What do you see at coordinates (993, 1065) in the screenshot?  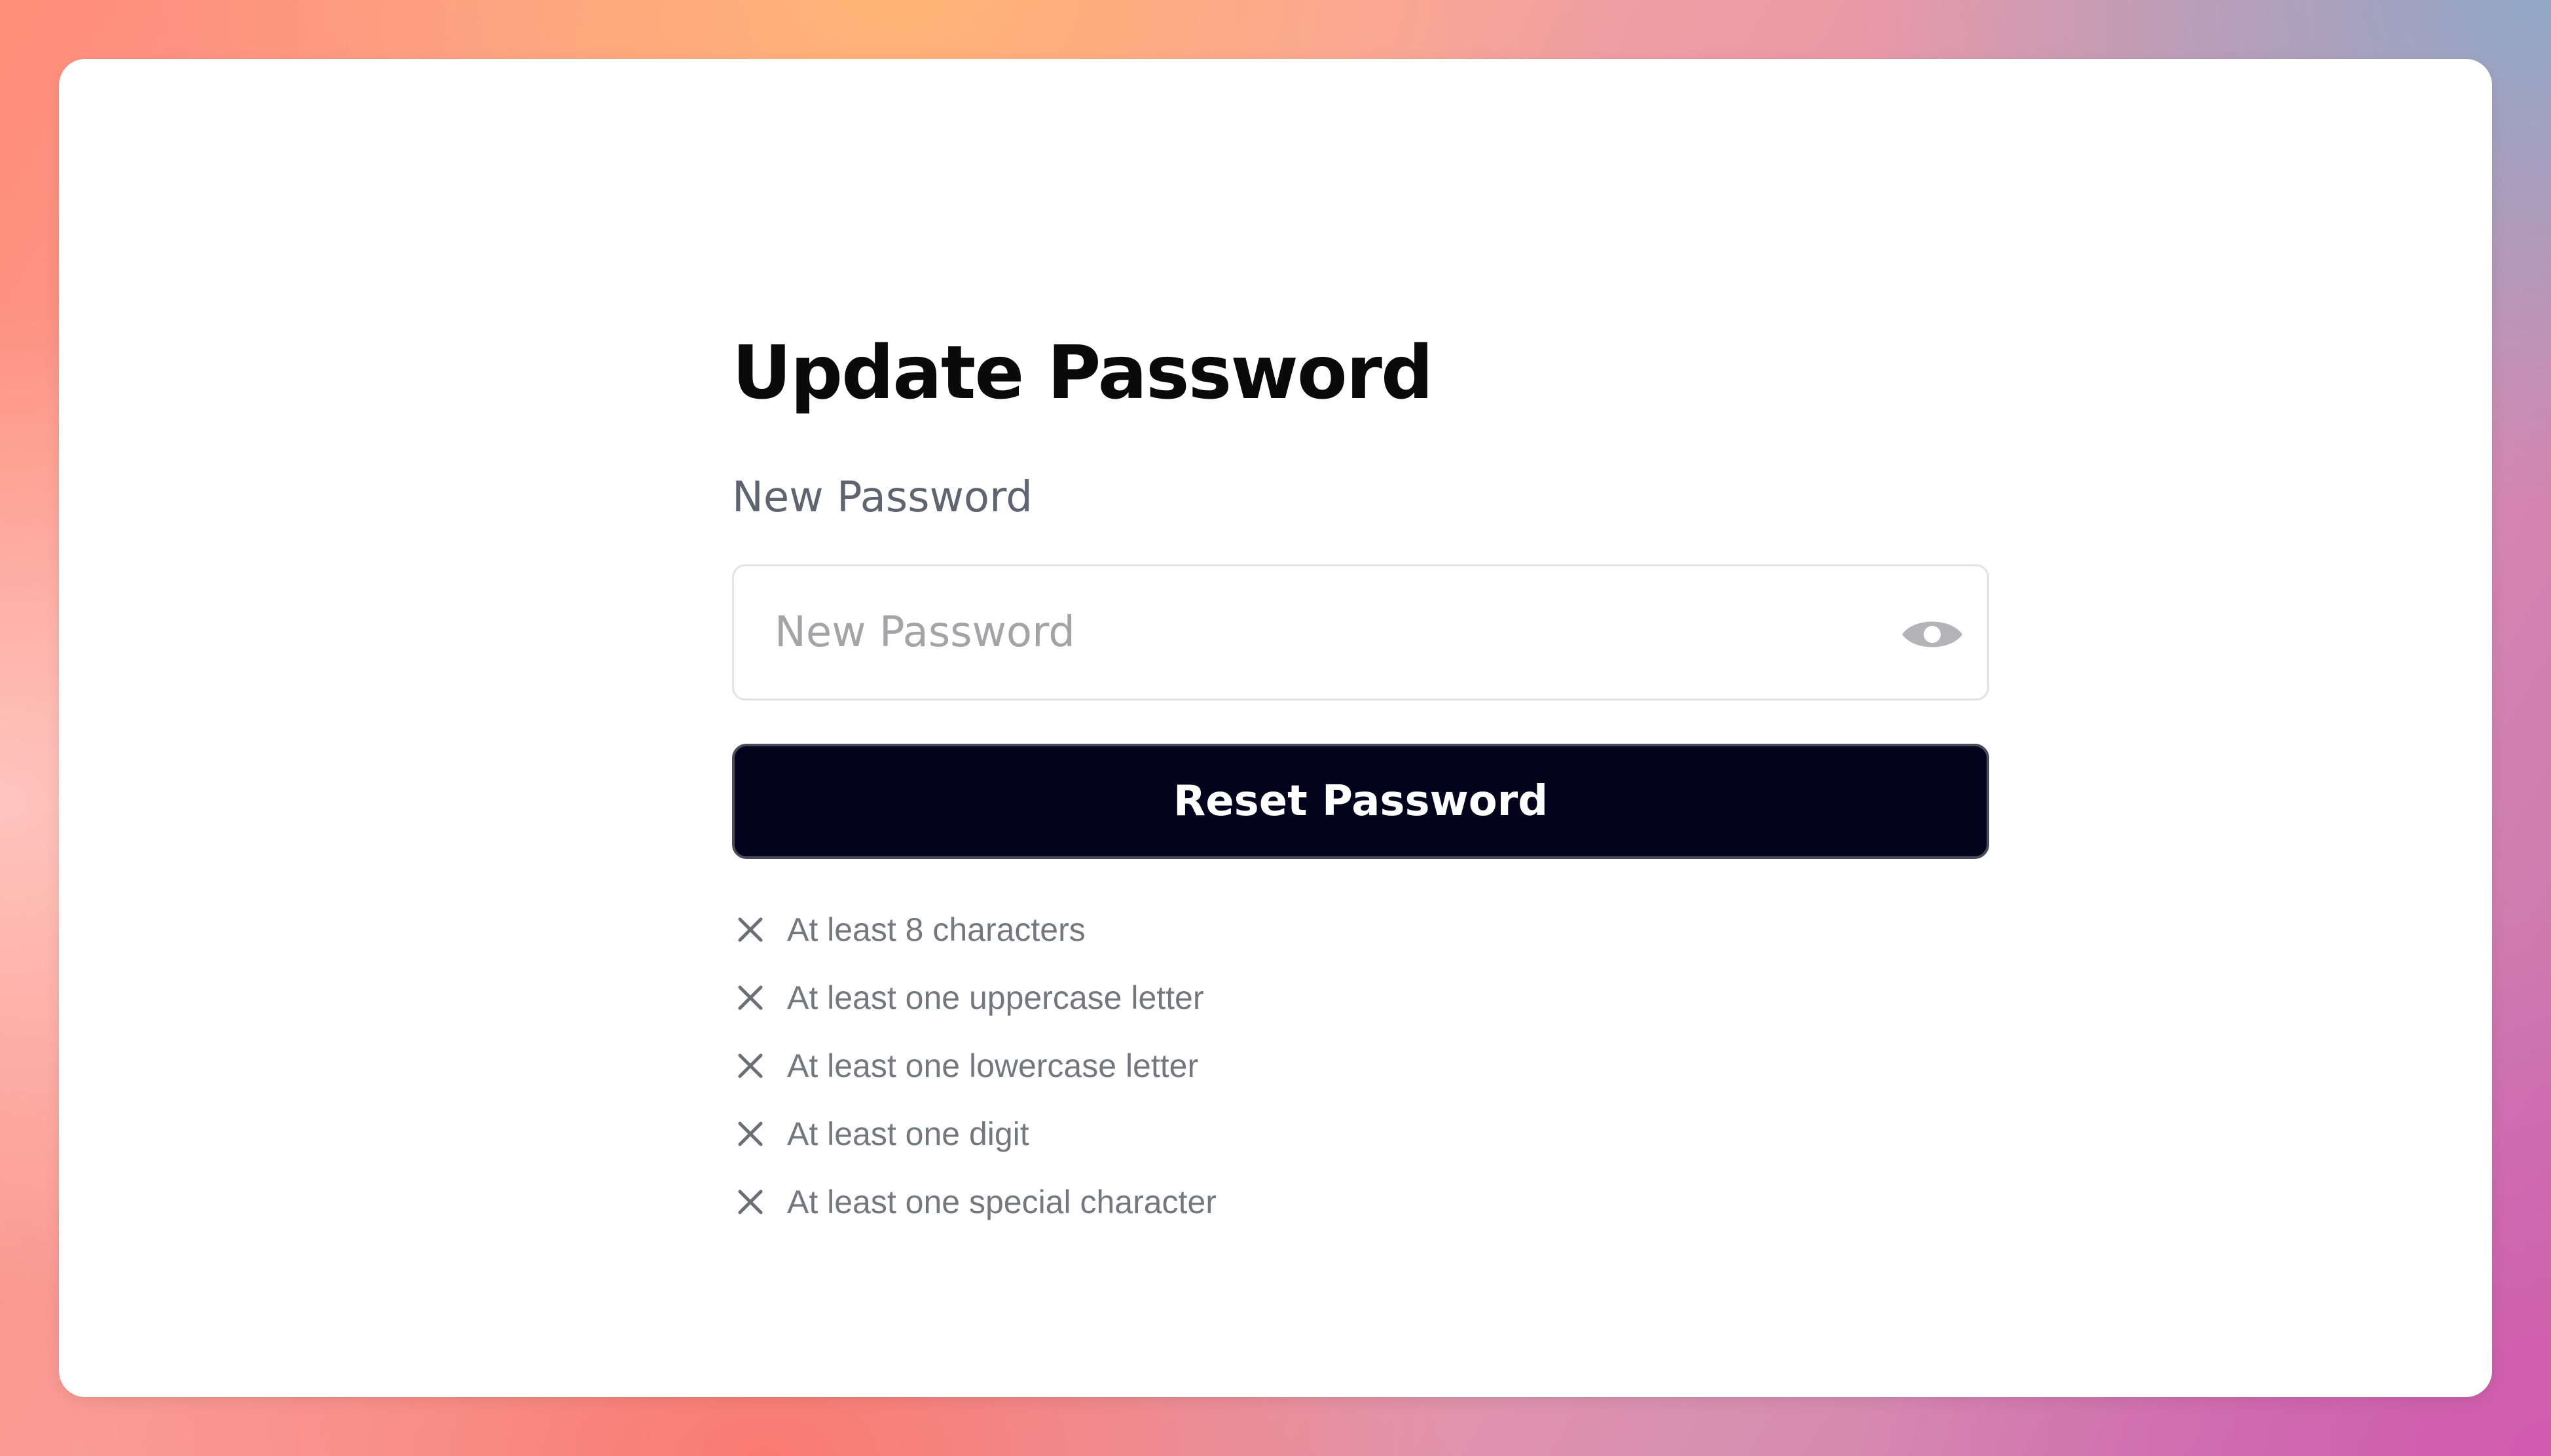 I see `requirement-text: At least one lowercase letter` at bounding box center [993, 1065].